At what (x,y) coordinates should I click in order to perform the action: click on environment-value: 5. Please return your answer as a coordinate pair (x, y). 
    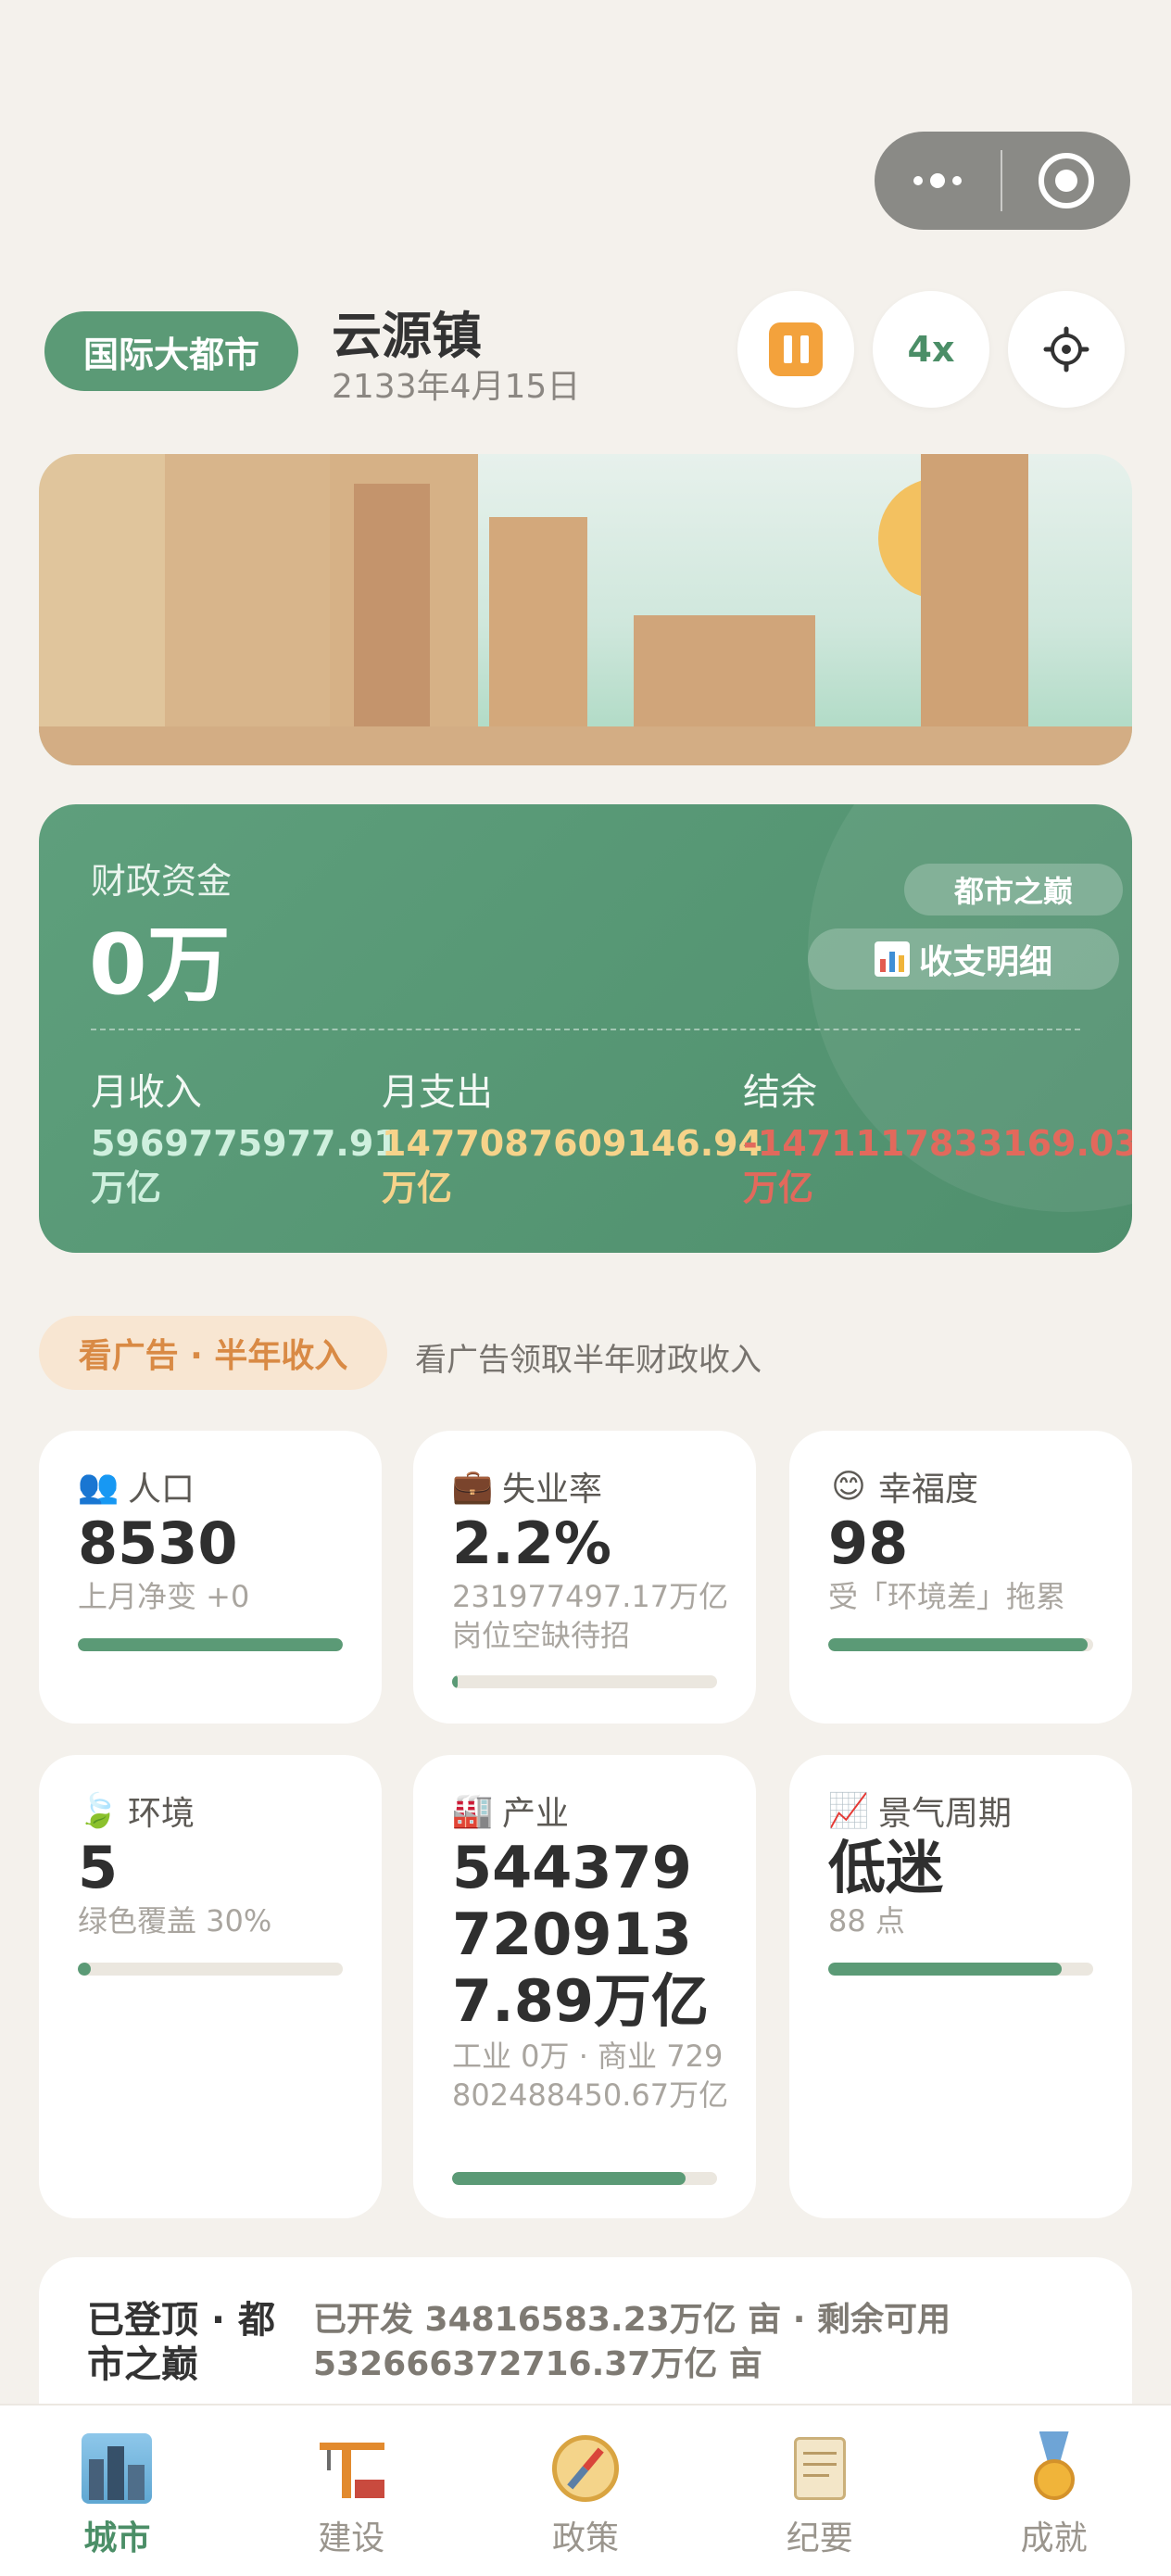
    Looking at the image, I should click on (99, 1867).